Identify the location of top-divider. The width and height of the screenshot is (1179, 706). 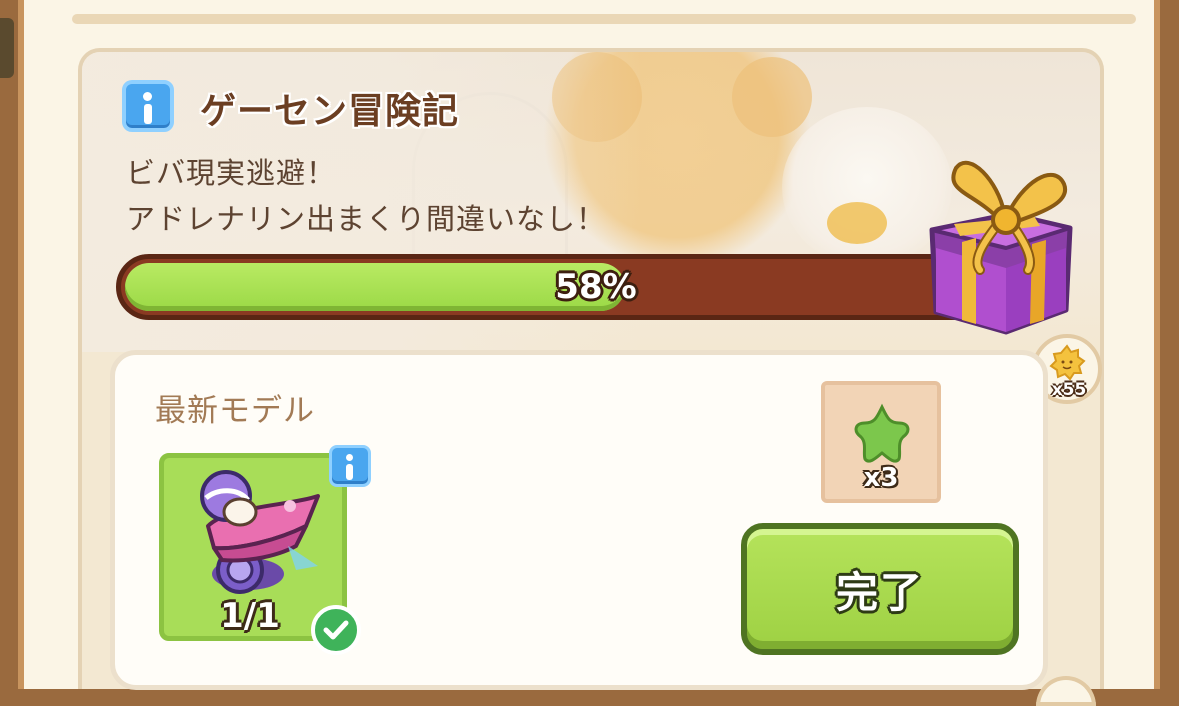
(604, 19).